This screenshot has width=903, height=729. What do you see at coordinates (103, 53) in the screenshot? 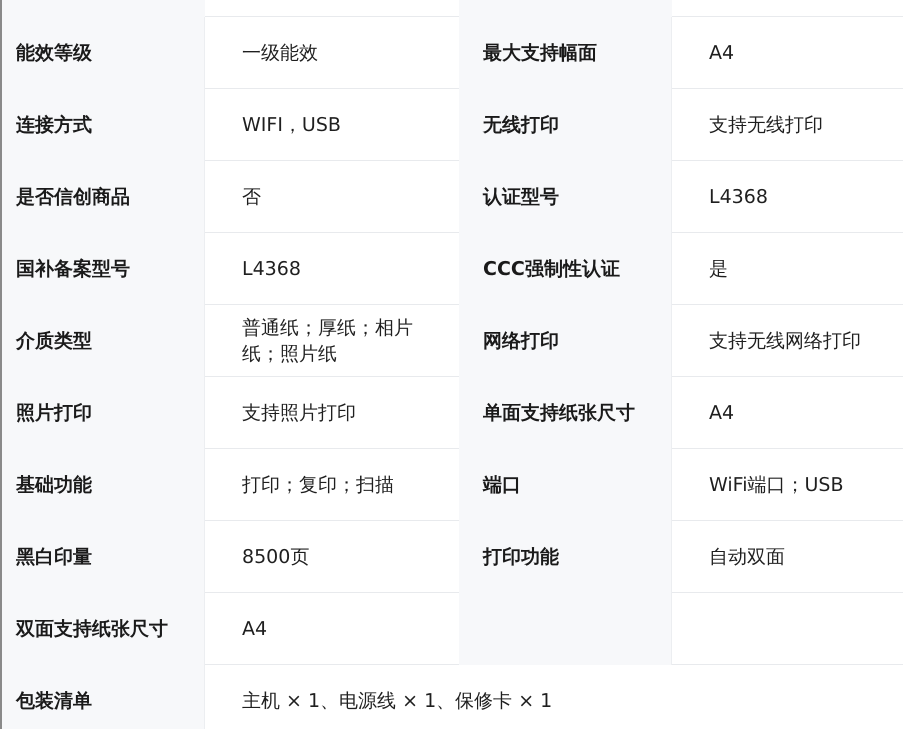
I see `spec-label: 能效等级` at bounding box center [103, 53].